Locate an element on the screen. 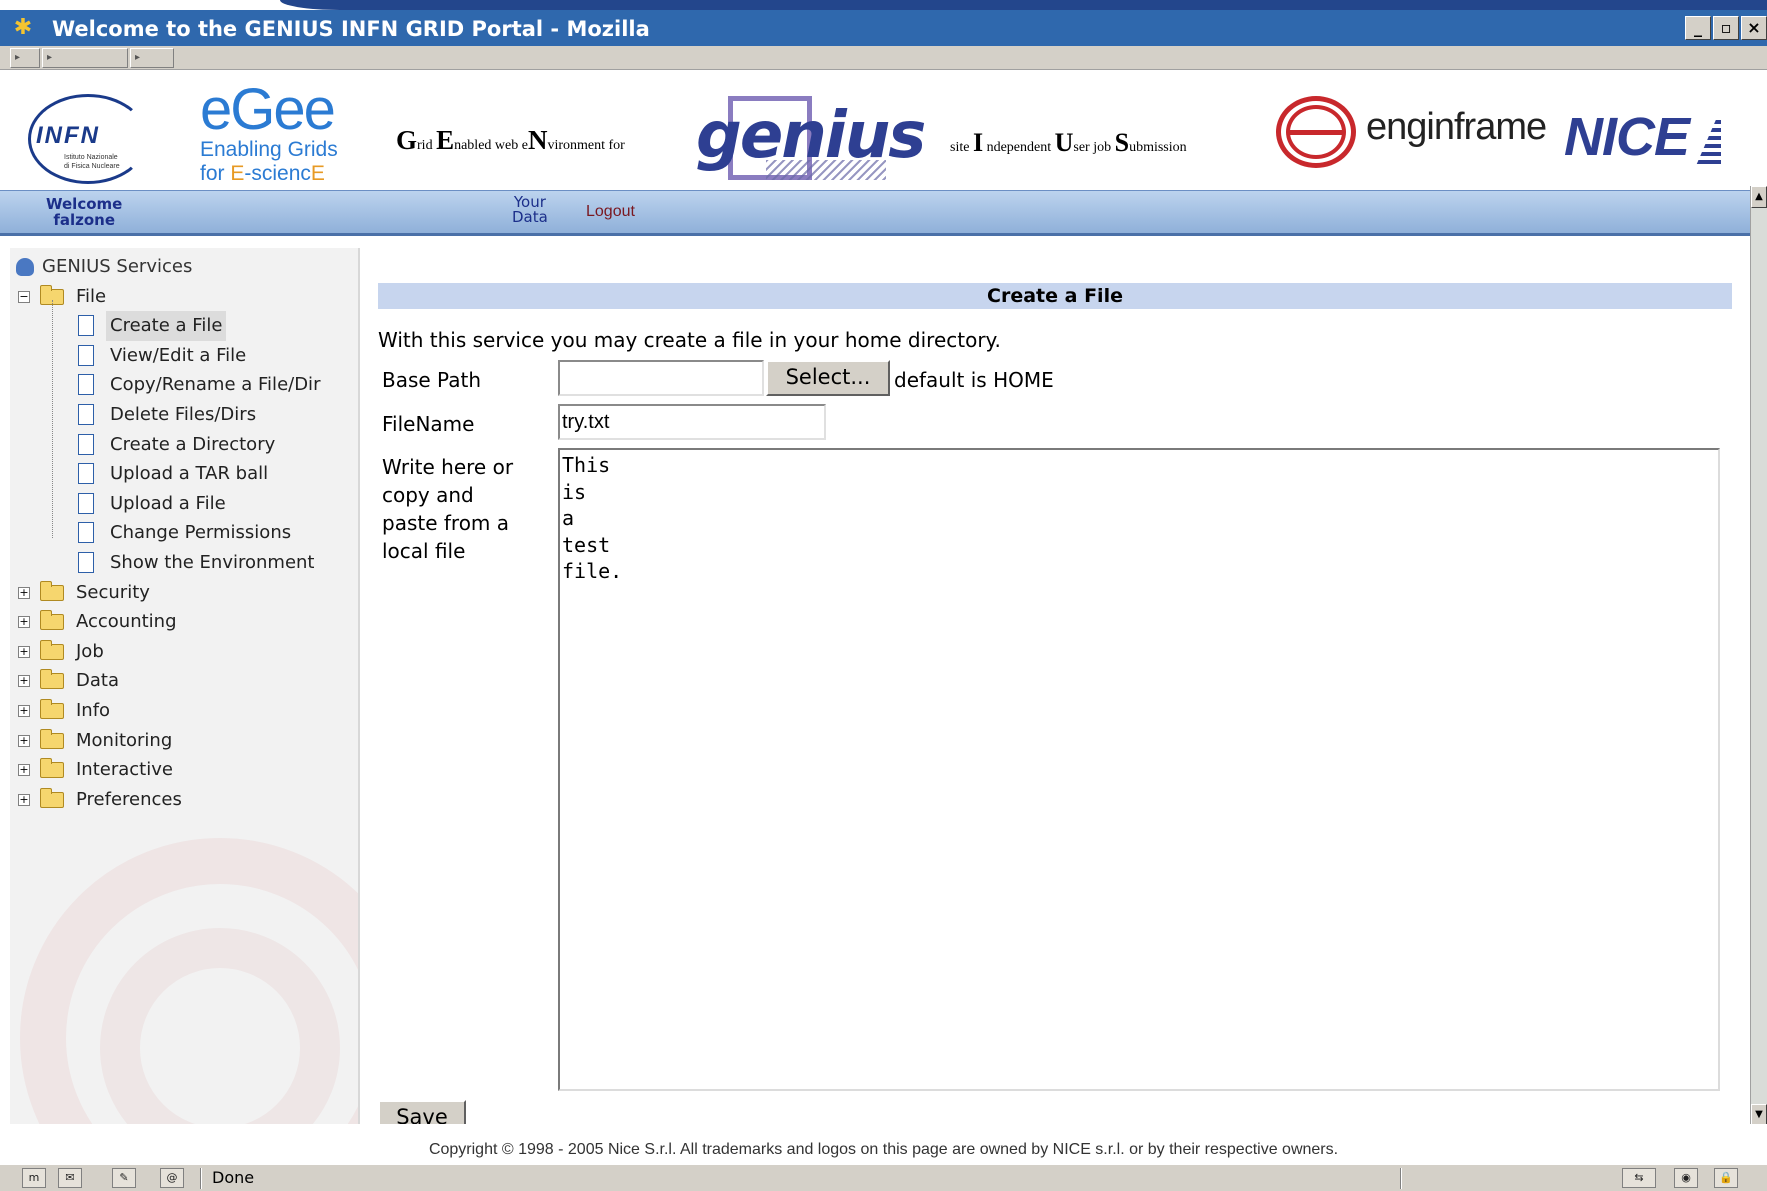 This screenshot has height=1191, width=1767. tree-folder-monitoring: + Monitoring is located at coordinates (103, 741).